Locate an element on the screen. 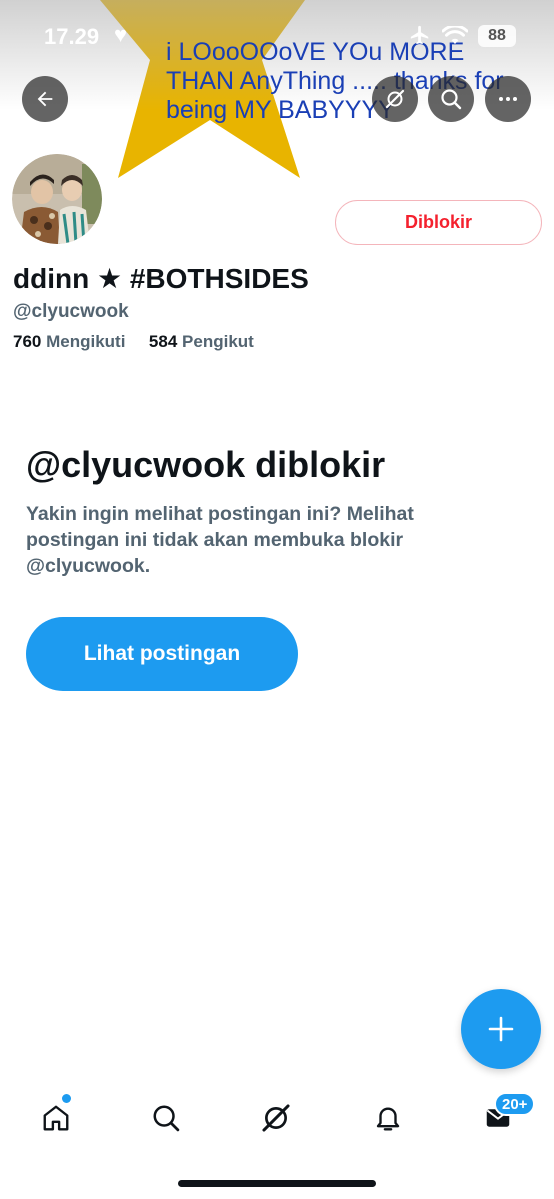  avatar is located at coordinates (57, 199).